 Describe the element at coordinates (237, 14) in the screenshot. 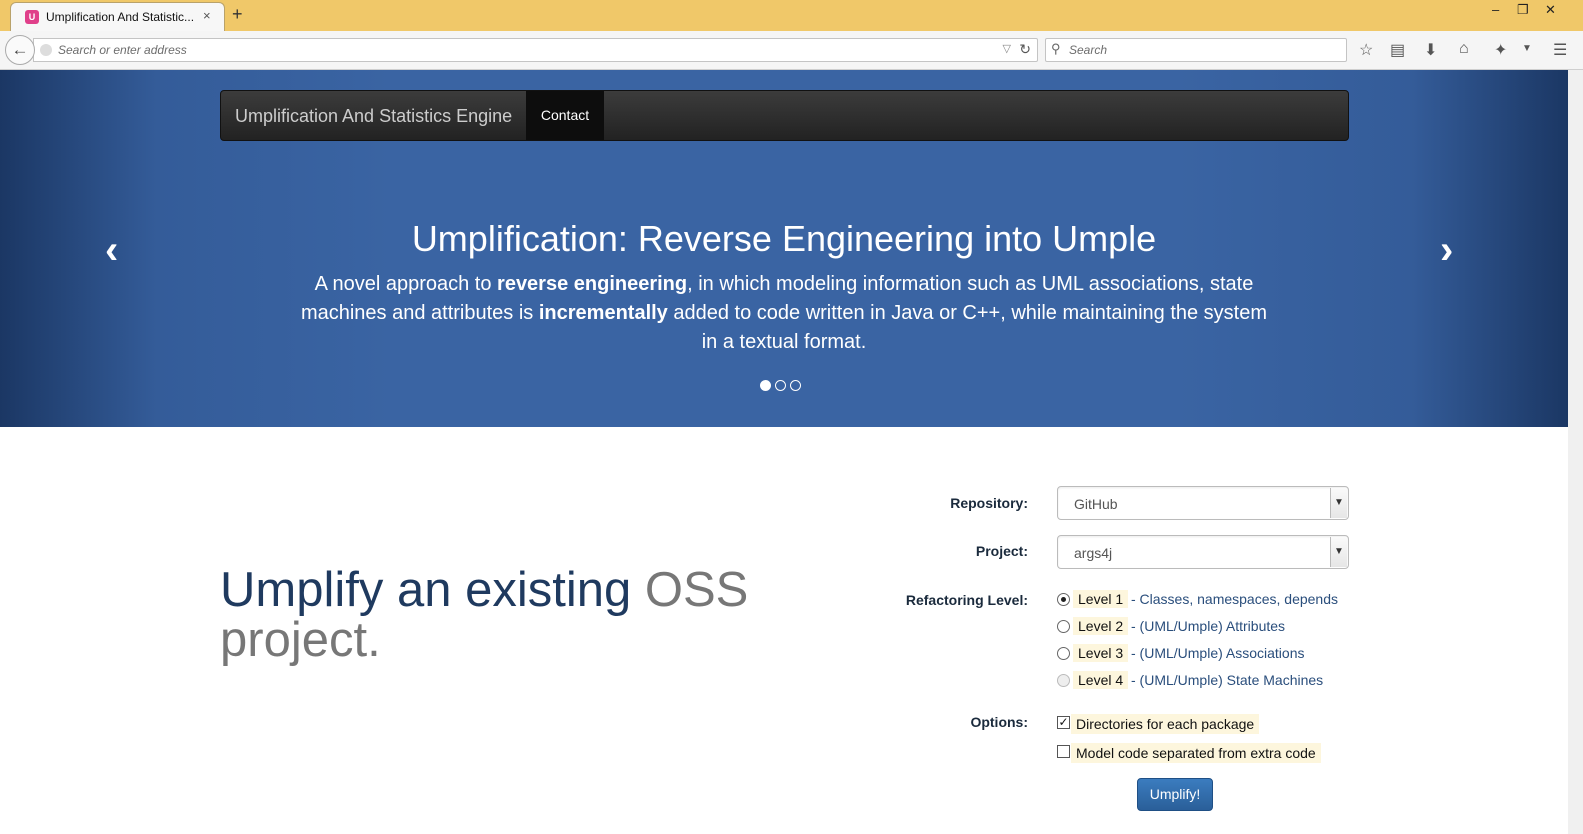

I see `new-tab-button: +` at that location.